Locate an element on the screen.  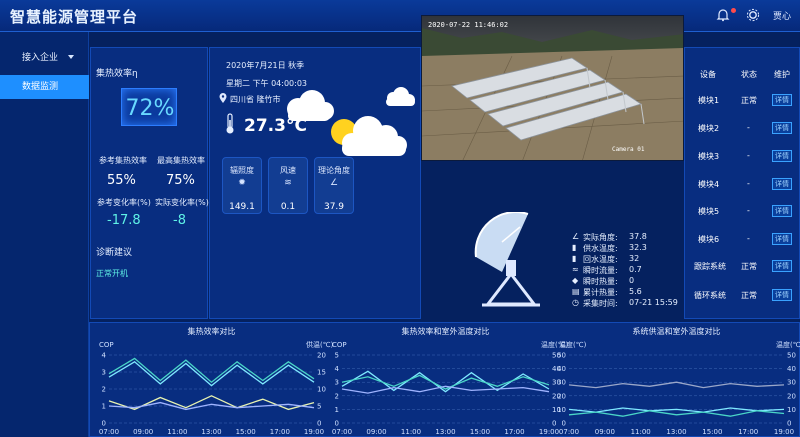
device-status: 正常 is located at coordinates (749, 100).